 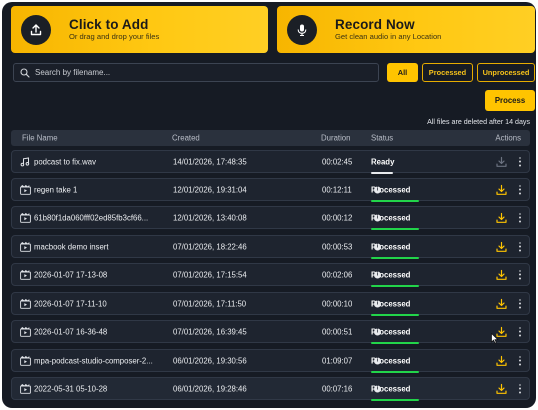 I want to click on search-box, so click(x=196, y=72).